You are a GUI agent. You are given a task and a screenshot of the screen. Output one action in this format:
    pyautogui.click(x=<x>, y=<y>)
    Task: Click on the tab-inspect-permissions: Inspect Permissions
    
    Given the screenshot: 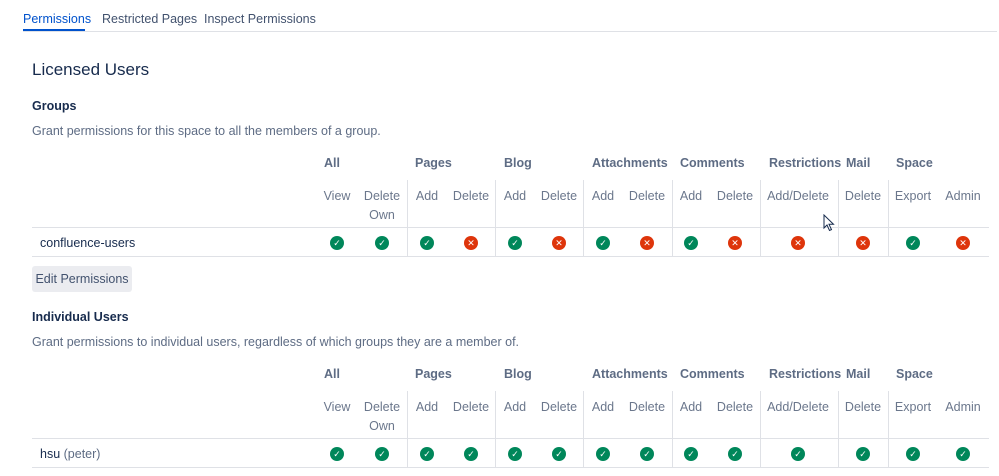 What is the action you would take?
    pyautogui.click(x=260, y=19)
    